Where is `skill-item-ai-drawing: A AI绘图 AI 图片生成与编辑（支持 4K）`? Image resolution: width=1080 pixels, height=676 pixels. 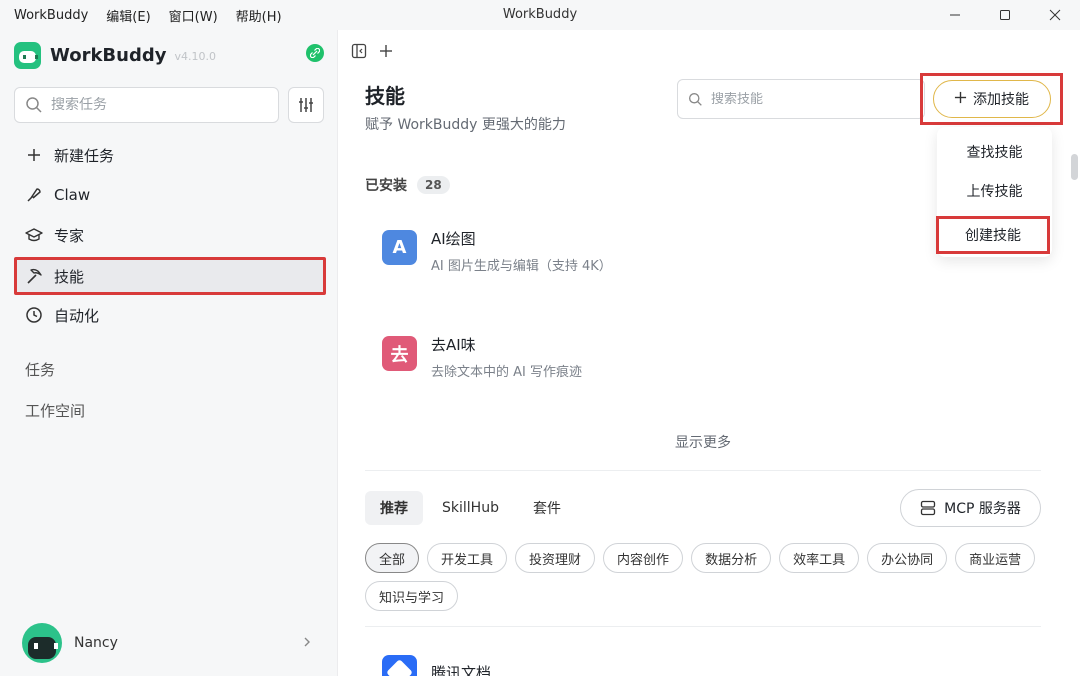 skill-item-ai-drawing: A AI绘图 AI 图片生成与编辑（支持 4K） is located at coordinates (497, 252).